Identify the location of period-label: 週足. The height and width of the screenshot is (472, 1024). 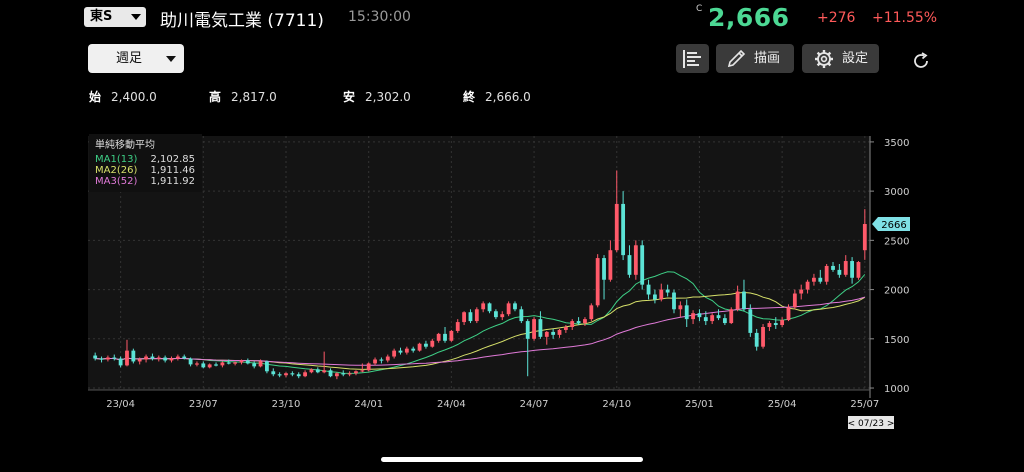
(128, 58).